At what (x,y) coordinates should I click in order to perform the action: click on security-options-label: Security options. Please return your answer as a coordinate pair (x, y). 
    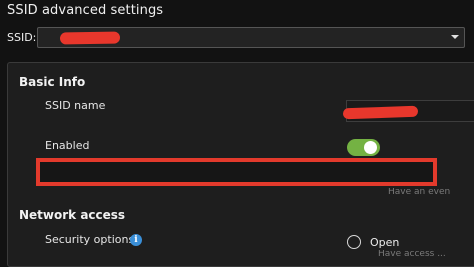
    Looking at the image, I should click on (90, 239).